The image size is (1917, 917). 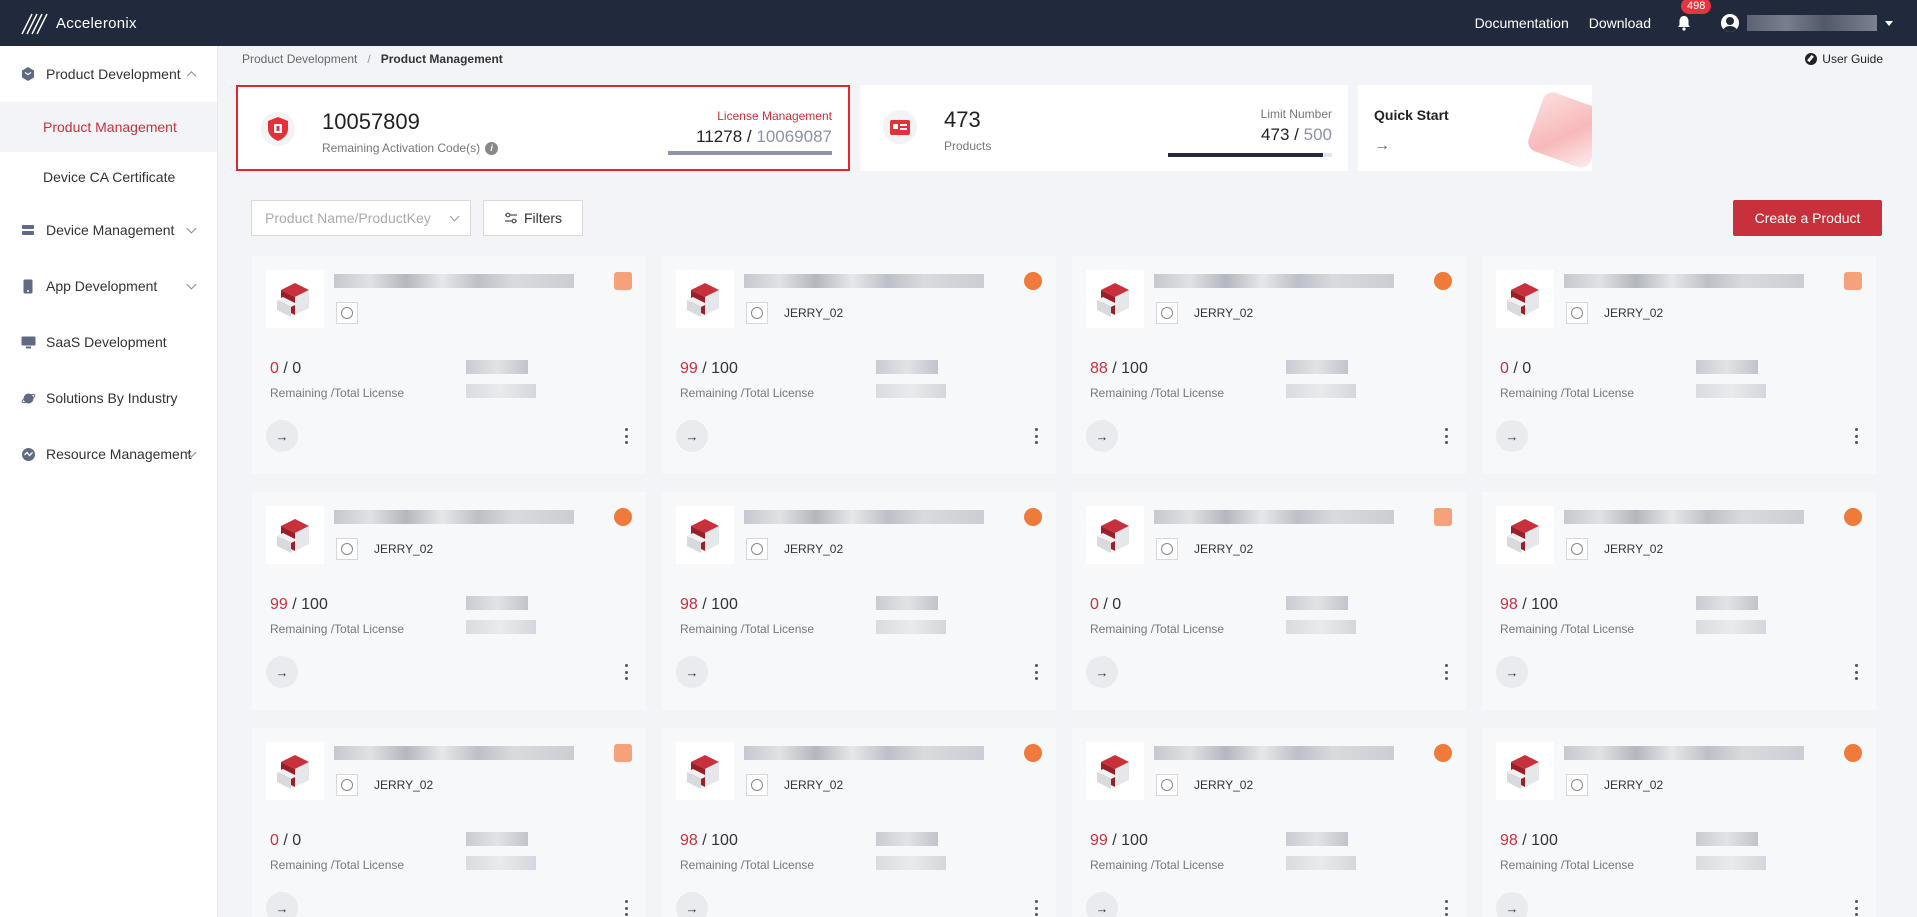 What do you see at coordinates (108, 286) in the screenshot?
I see `sidebar-item-app-development: App Development` at bounding box center [108, 286].